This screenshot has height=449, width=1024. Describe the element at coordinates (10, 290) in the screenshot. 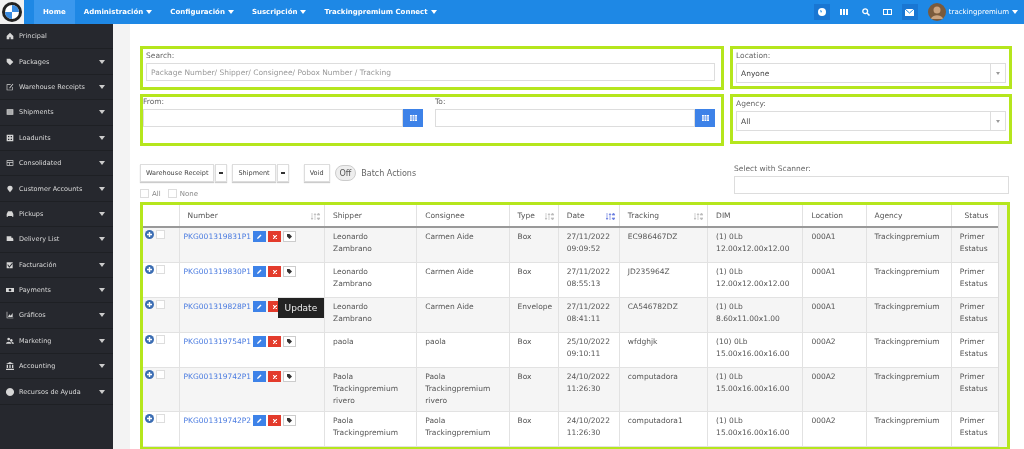

I see `money-icon` at that location.